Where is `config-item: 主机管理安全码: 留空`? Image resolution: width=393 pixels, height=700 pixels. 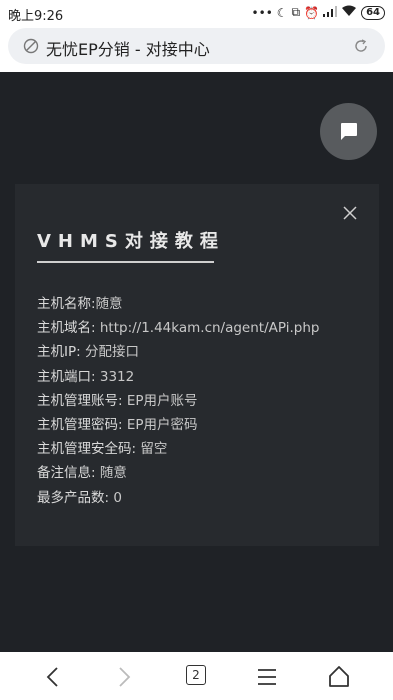 config-item: 主机管理安全码: 留空 is located at coordinates (178, 449).